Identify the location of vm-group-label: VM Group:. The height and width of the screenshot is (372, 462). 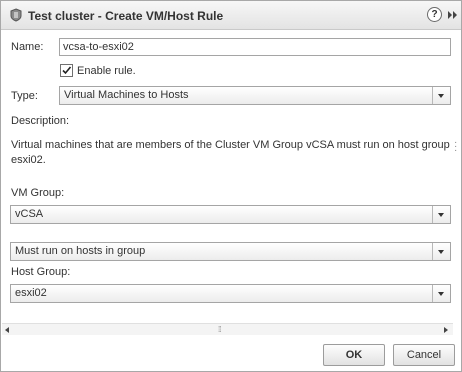
(38, 193).